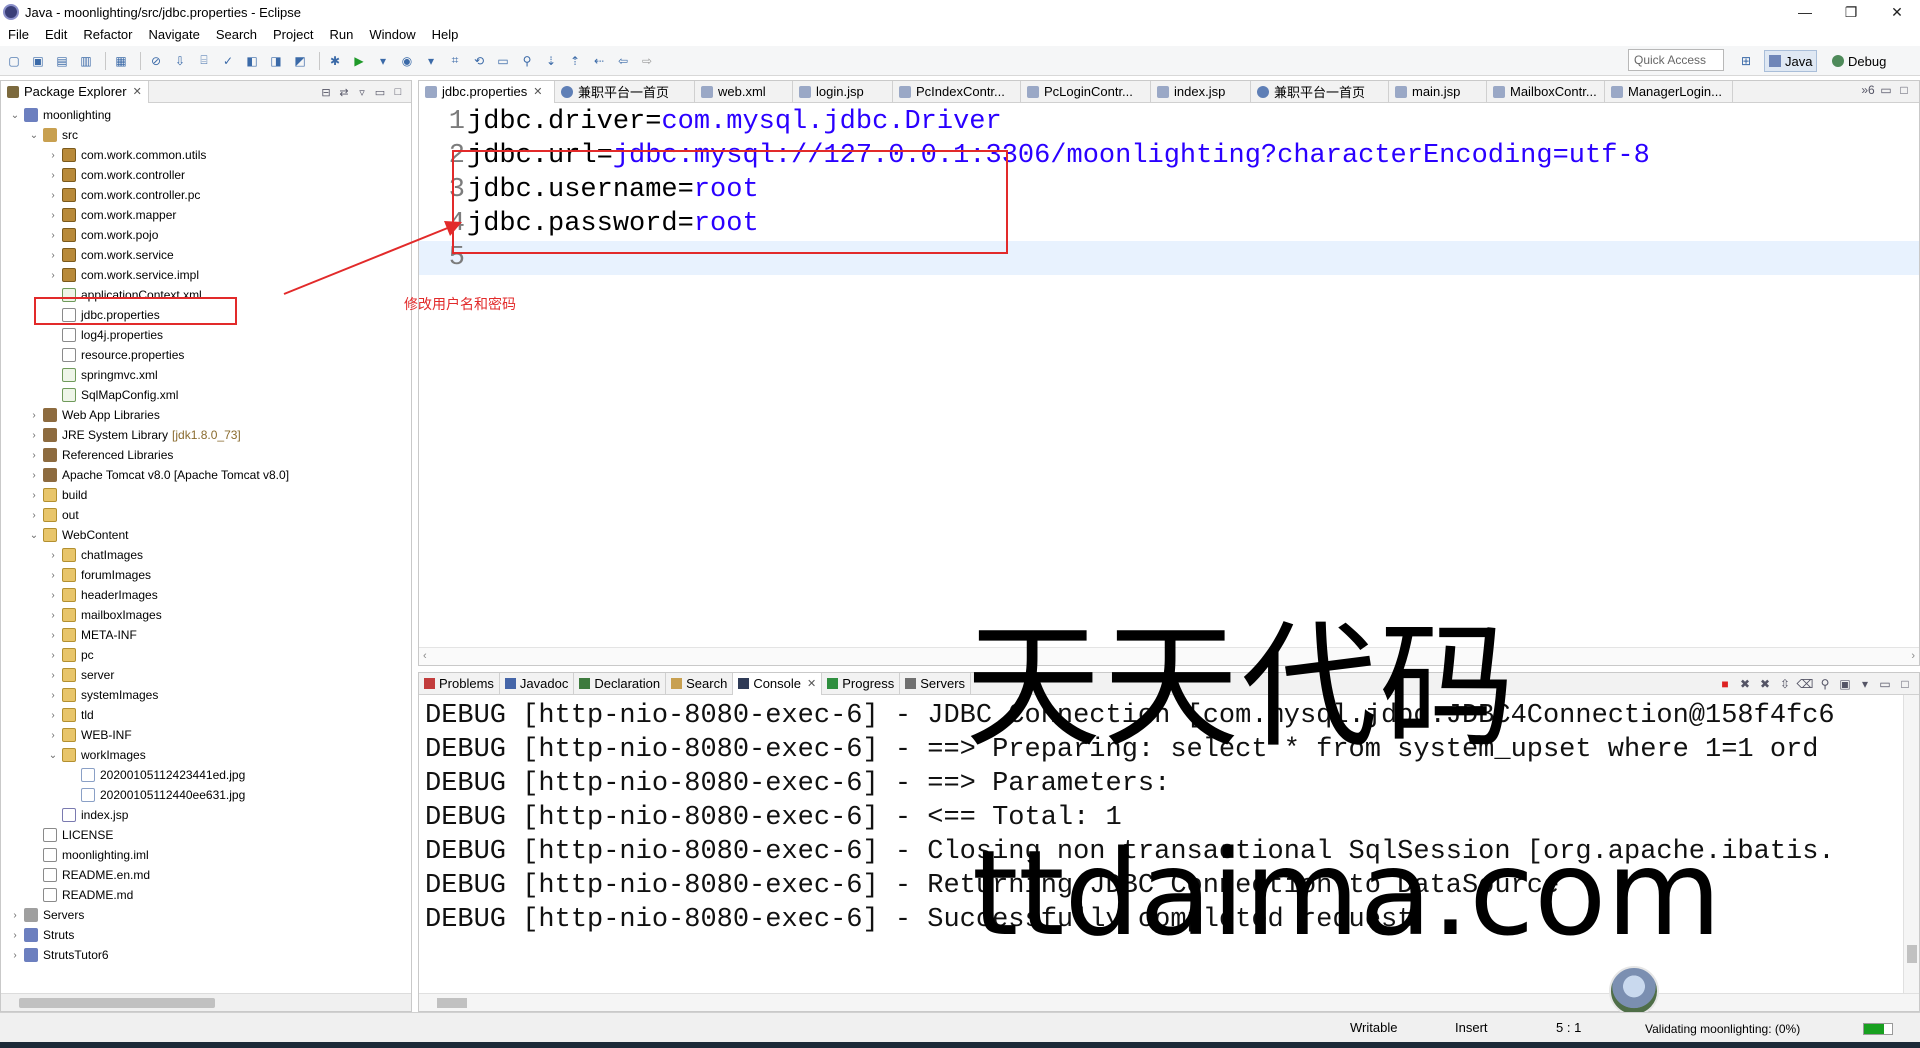 The height and width of the screenshot is (1048, 1920). Describe the element at coordinates (1805, 684) in the screenshot. I see `clear-console-icon: ⌫` at that location.